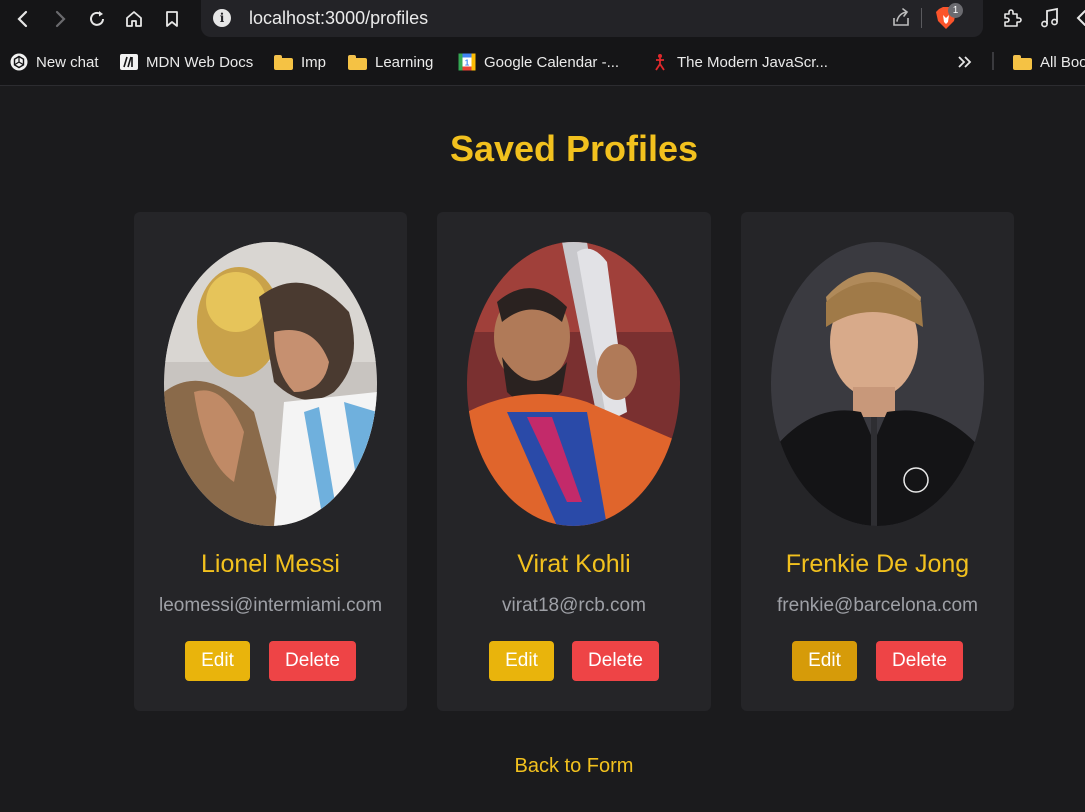 The height and width of the screenshot is (812, 1085). I want to click on profile-name: Virat Kohli, so click(574, 564).